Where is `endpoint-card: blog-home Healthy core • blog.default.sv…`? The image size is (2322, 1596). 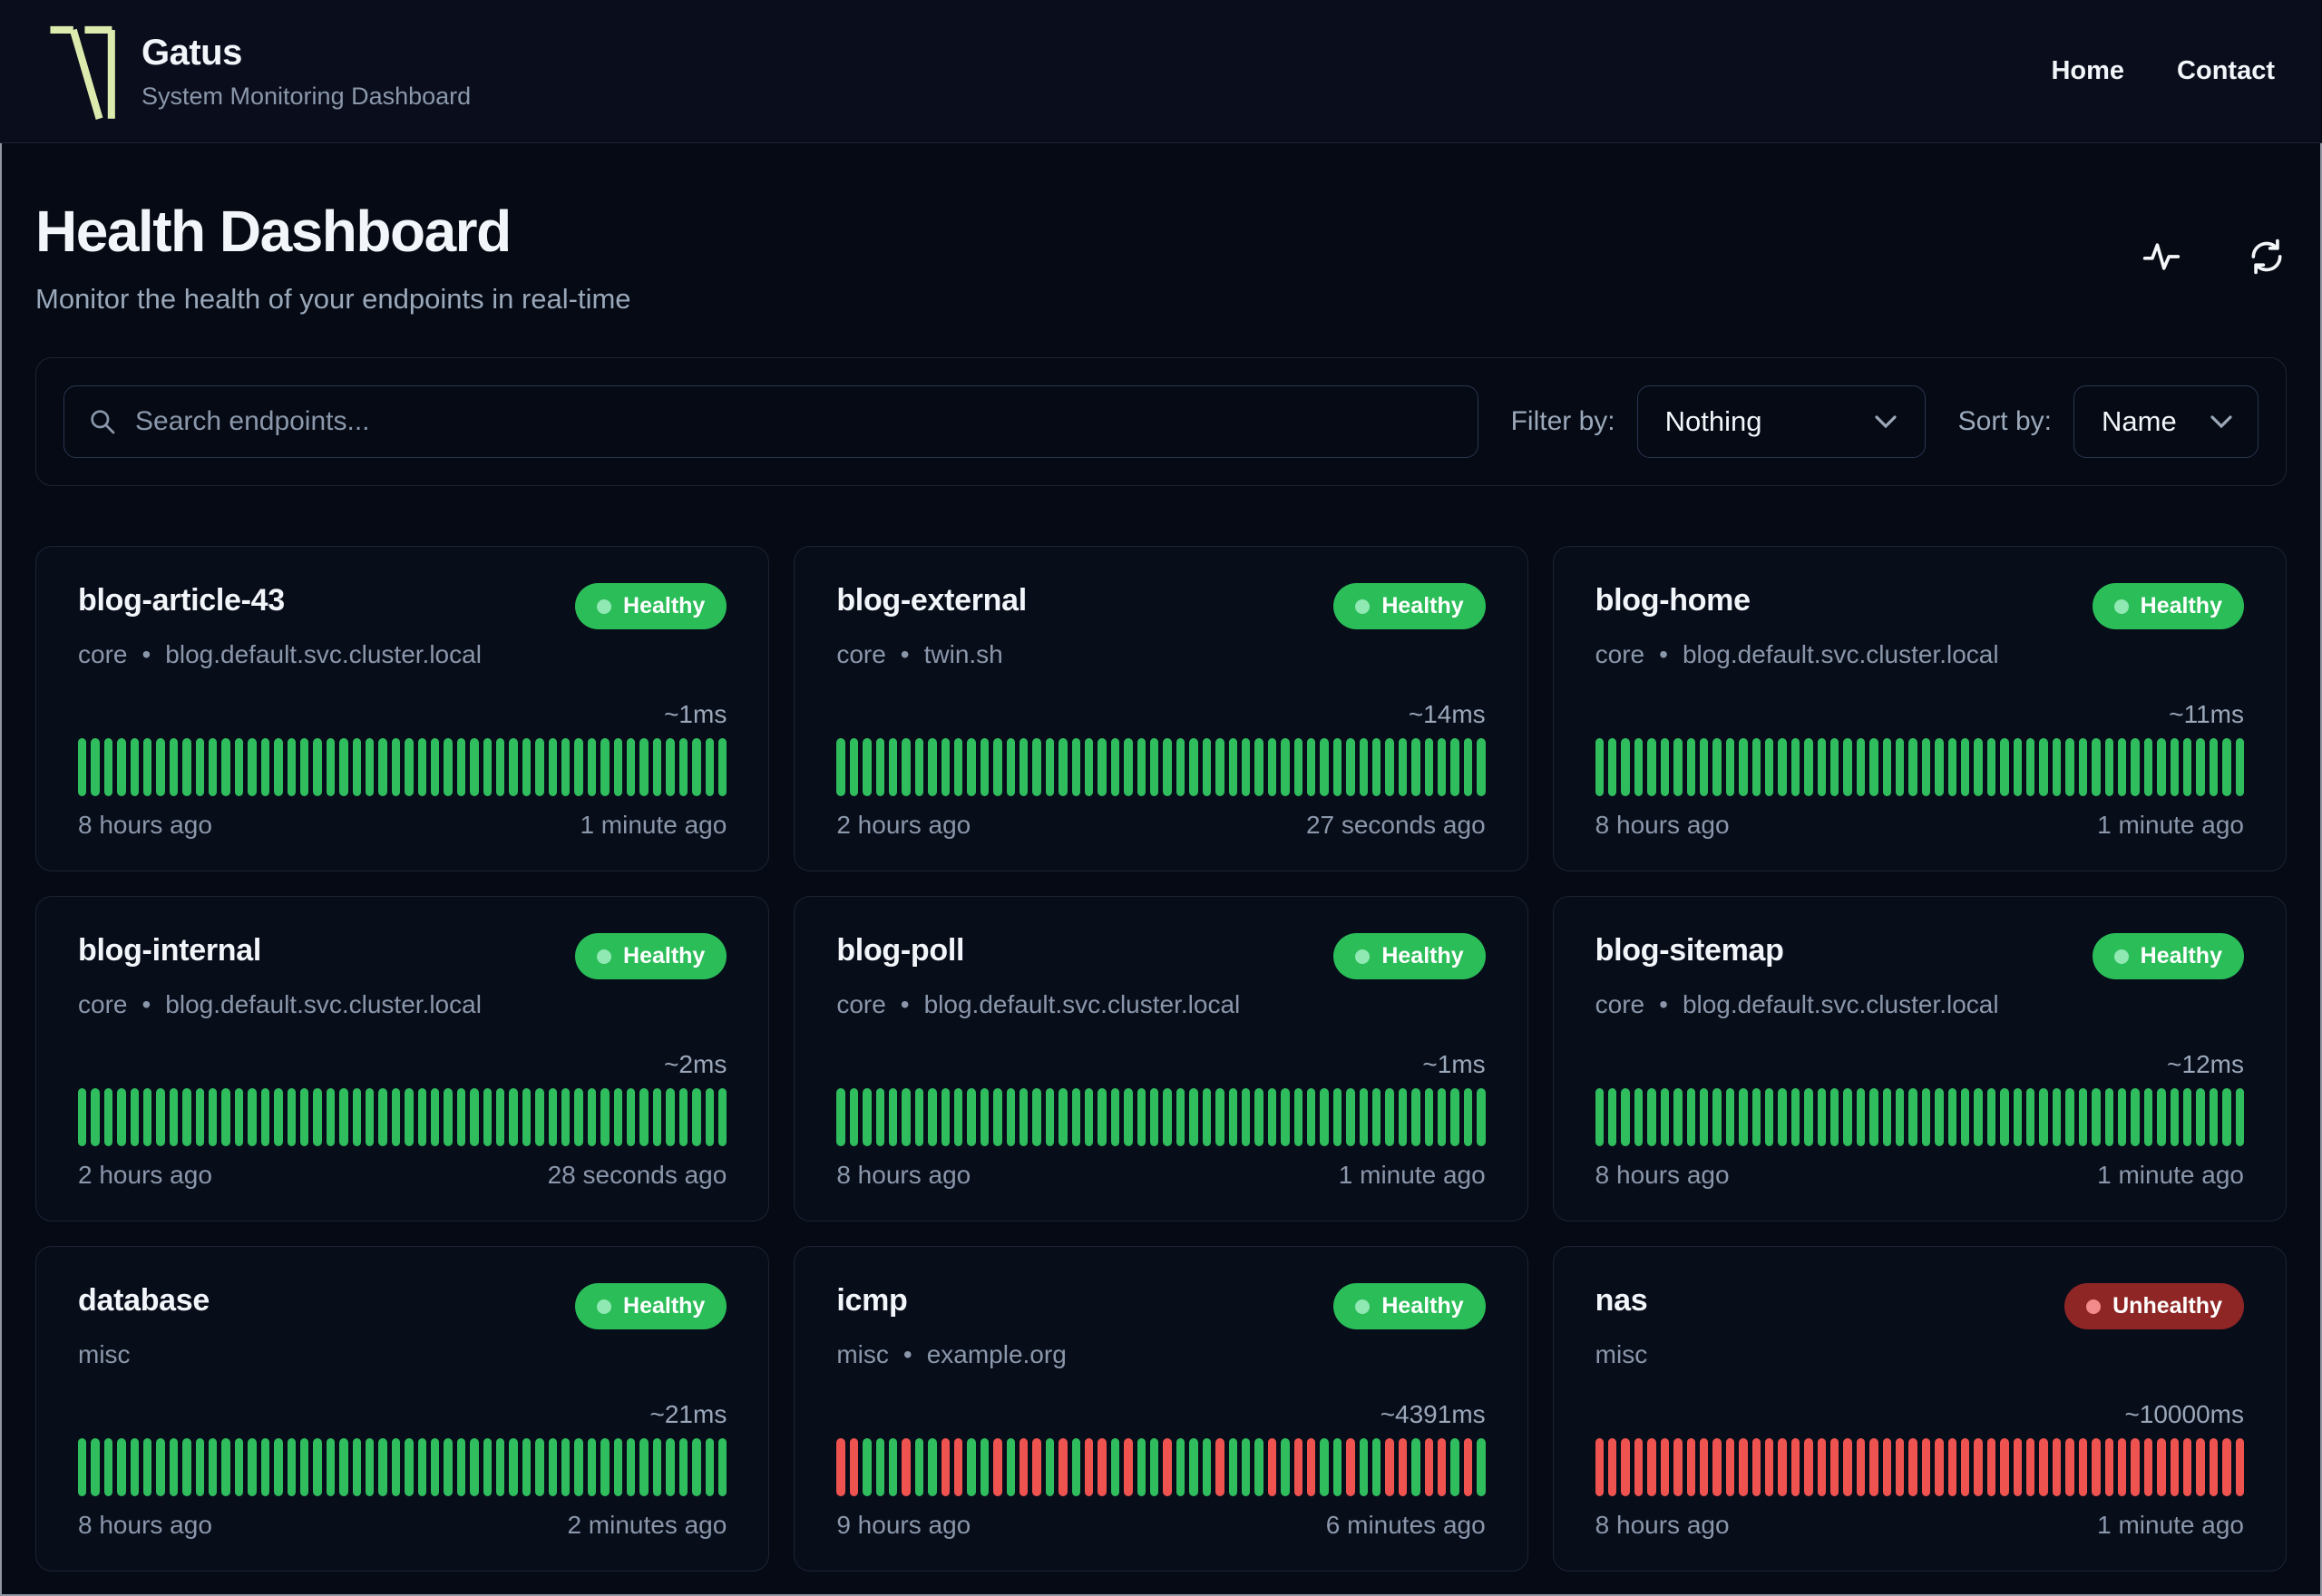 endpoint-card: blog-home Healthy core • blog.default.sv… is located at coordinates (1920, 708).